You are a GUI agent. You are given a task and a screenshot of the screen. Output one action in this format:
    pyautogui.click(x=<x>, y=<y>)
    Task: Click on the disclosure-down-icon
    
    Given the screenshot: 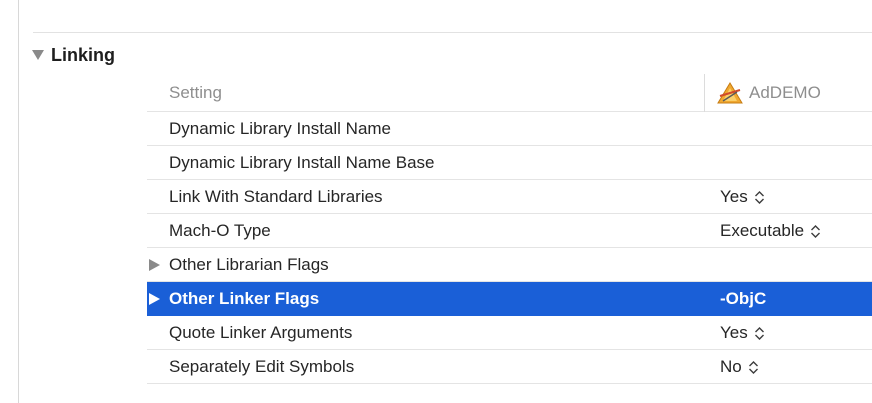 What is the action you would take?
    pyautogui.click(x=38, y=55)
    